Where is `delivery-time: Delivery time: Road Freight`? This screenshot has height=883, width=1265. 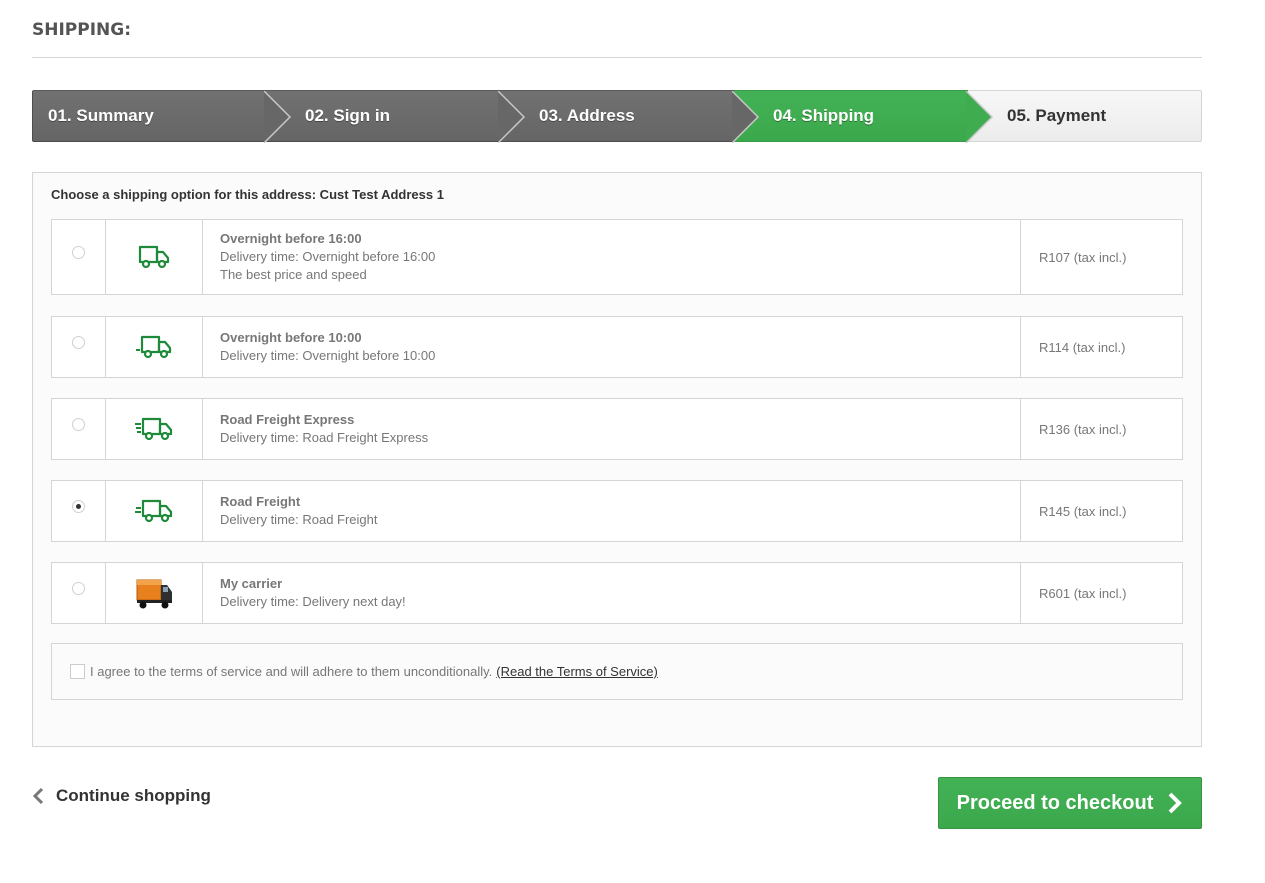
delivery-time: Delivery time: Road Freight is located at coordinates (299, 519).